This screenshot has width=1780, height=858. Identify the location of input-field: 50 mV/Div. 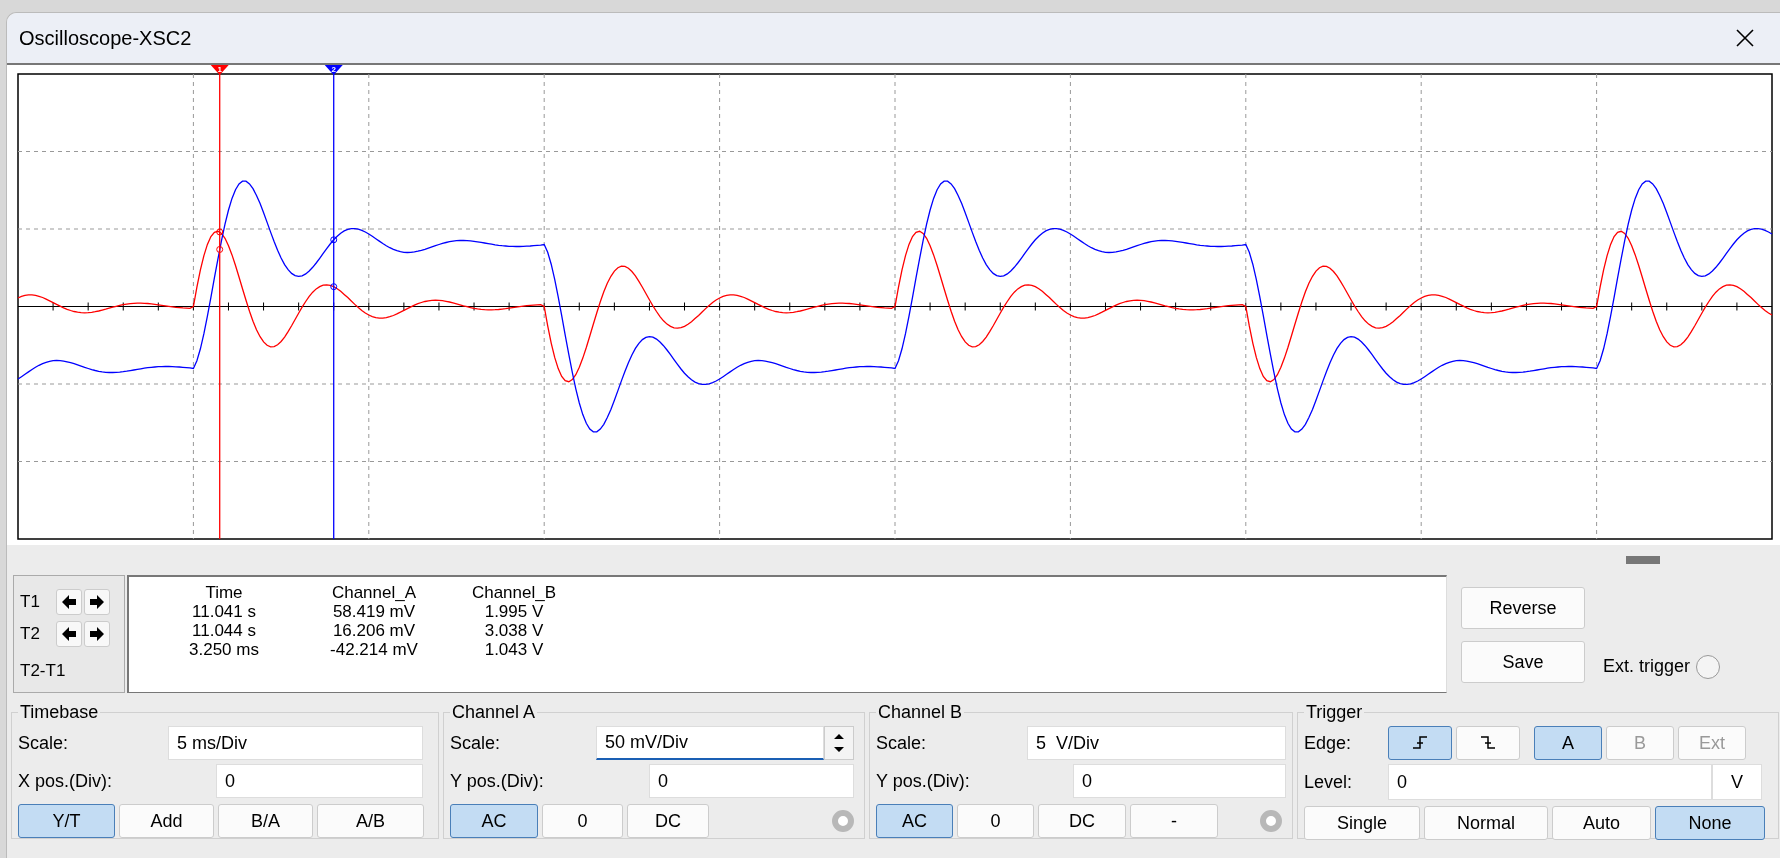
(710, 743).